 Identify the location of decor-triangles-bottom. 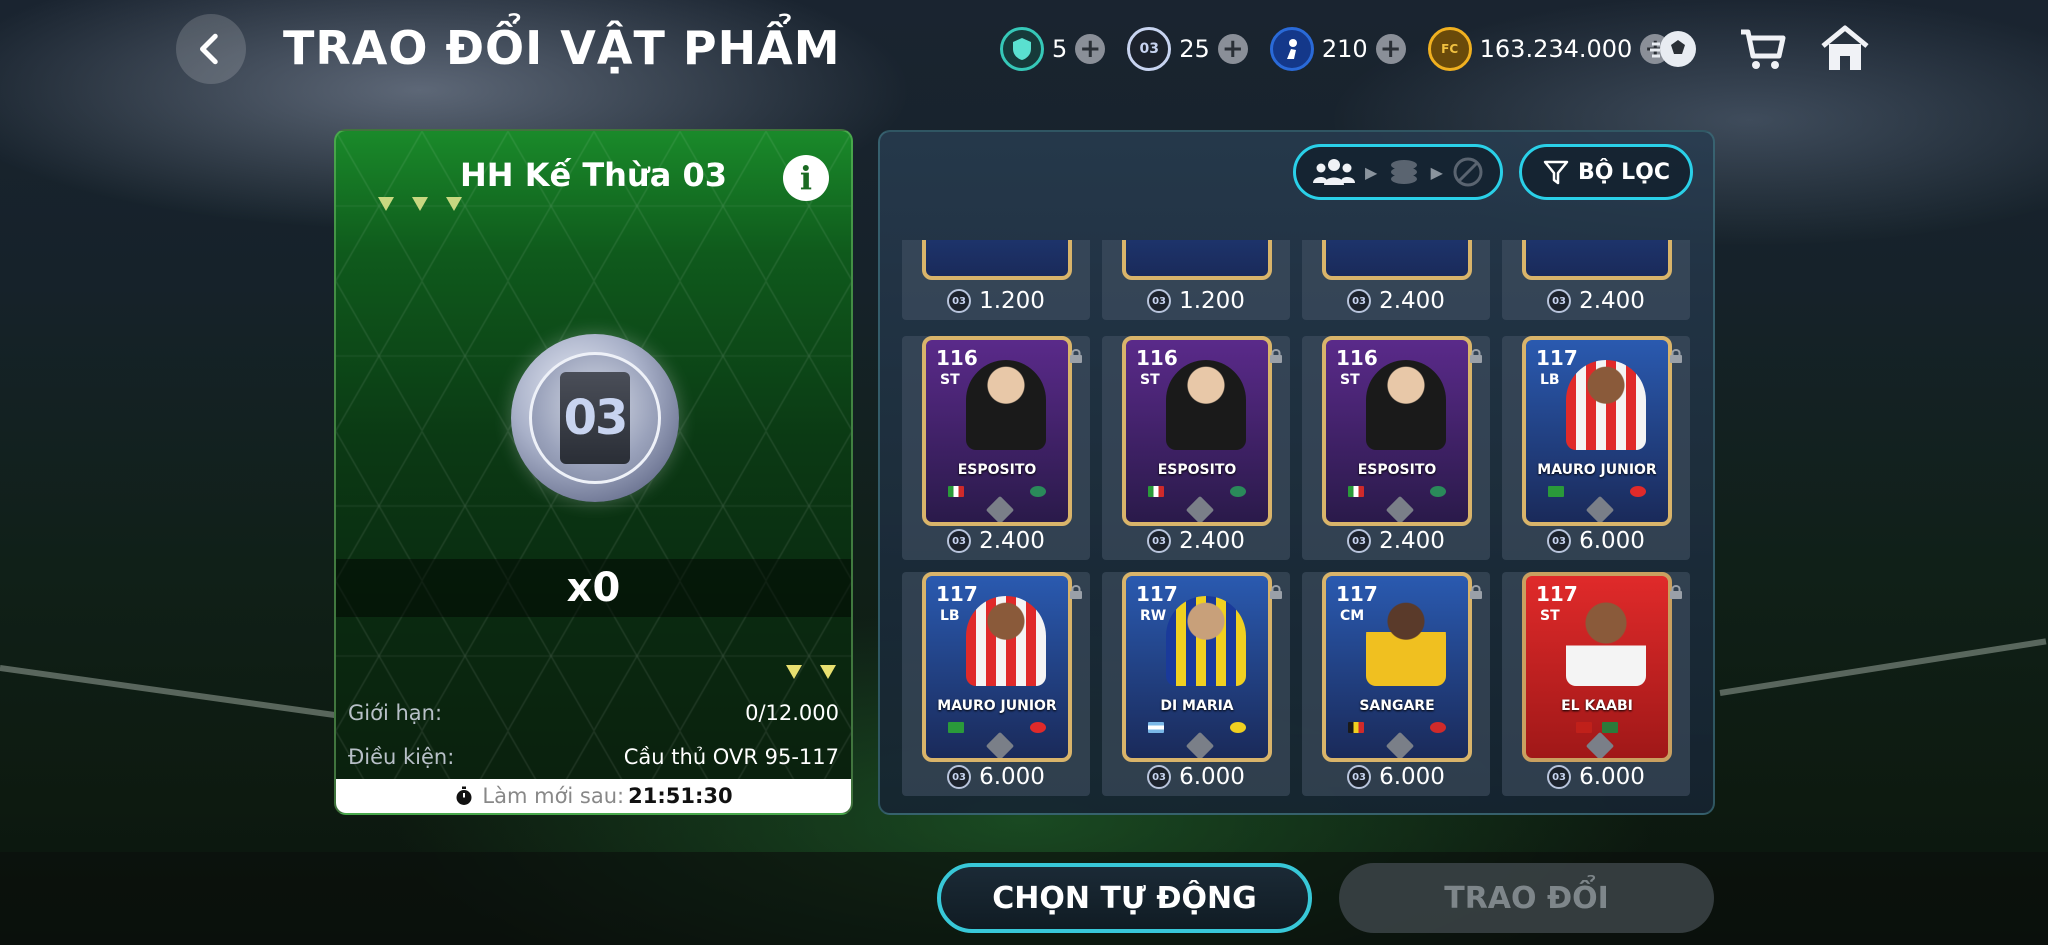
(811, 672).